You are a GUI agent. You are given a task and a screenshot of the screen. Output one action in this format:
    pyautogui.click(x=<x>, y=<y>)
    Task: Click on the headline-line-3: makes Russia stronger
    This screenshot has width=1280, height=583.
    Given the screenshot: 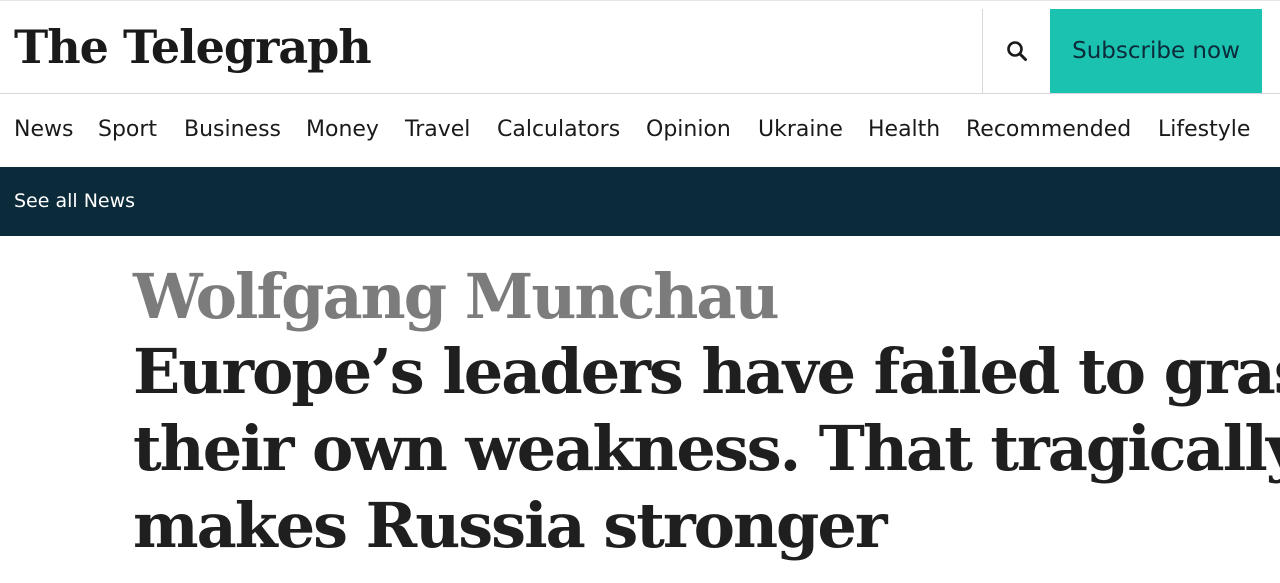 What is the action you would take?
    pyautogui.click(x=510, y=525)
    